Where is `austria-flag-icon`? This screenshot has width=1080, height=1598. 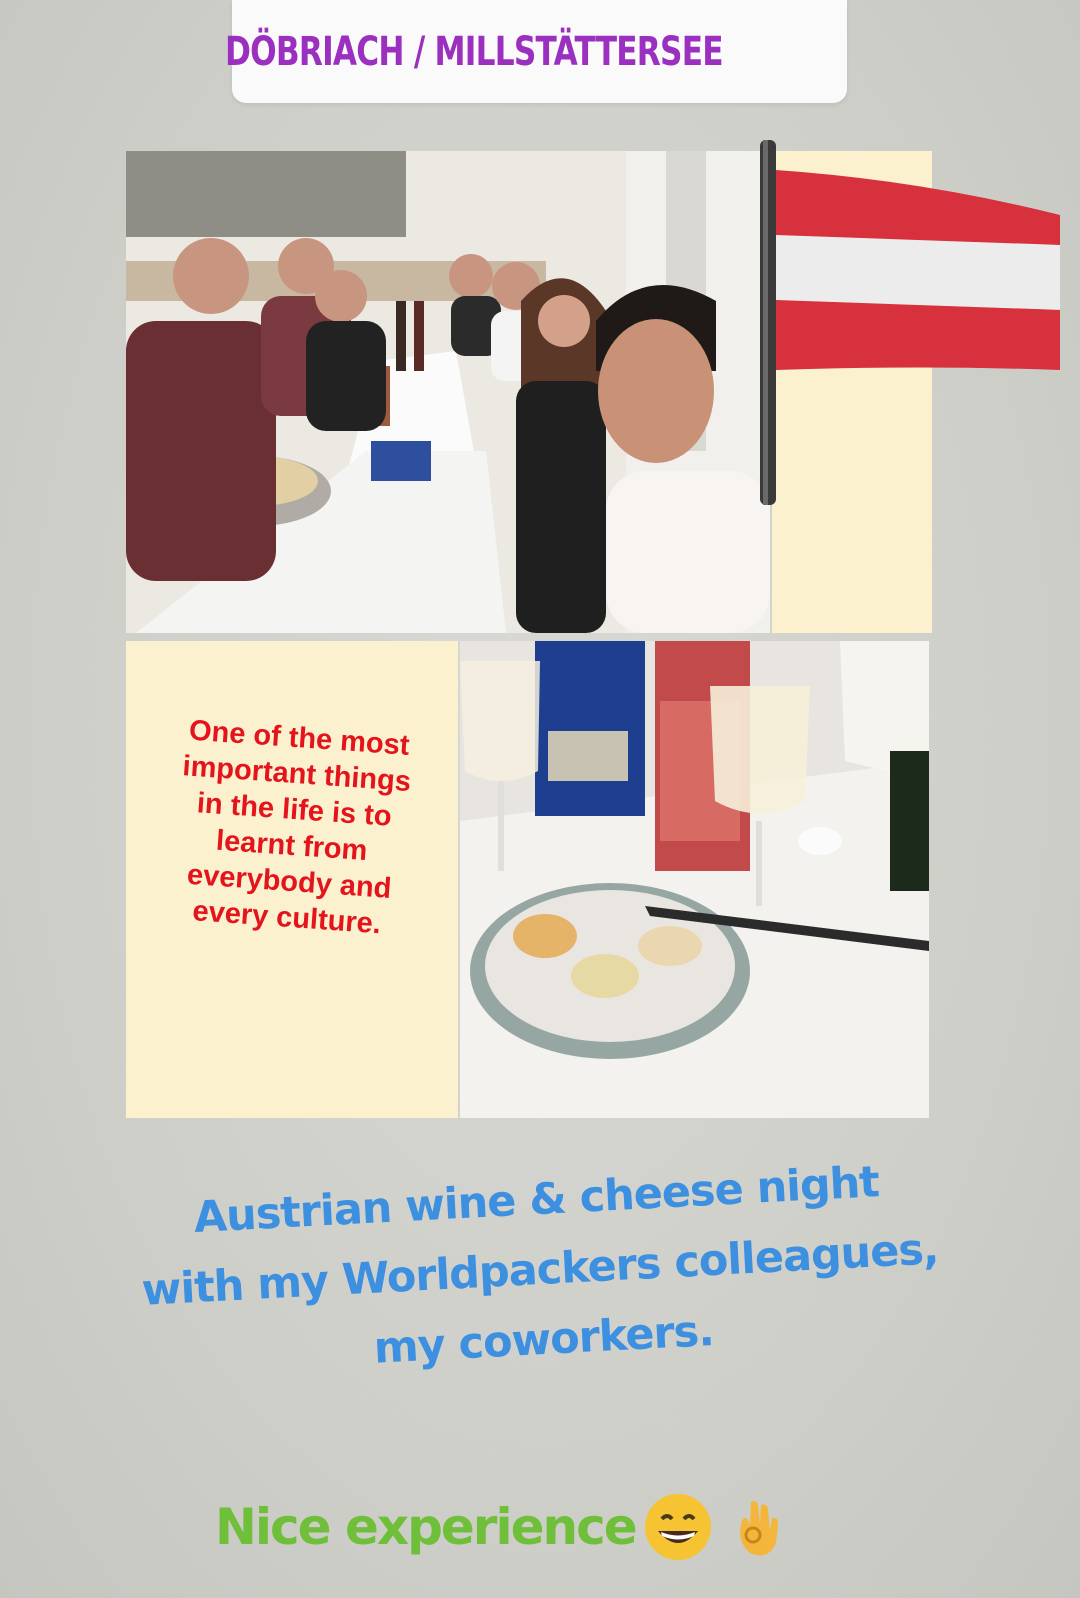
austria-flag-icon is located at coordinates (910, 322).